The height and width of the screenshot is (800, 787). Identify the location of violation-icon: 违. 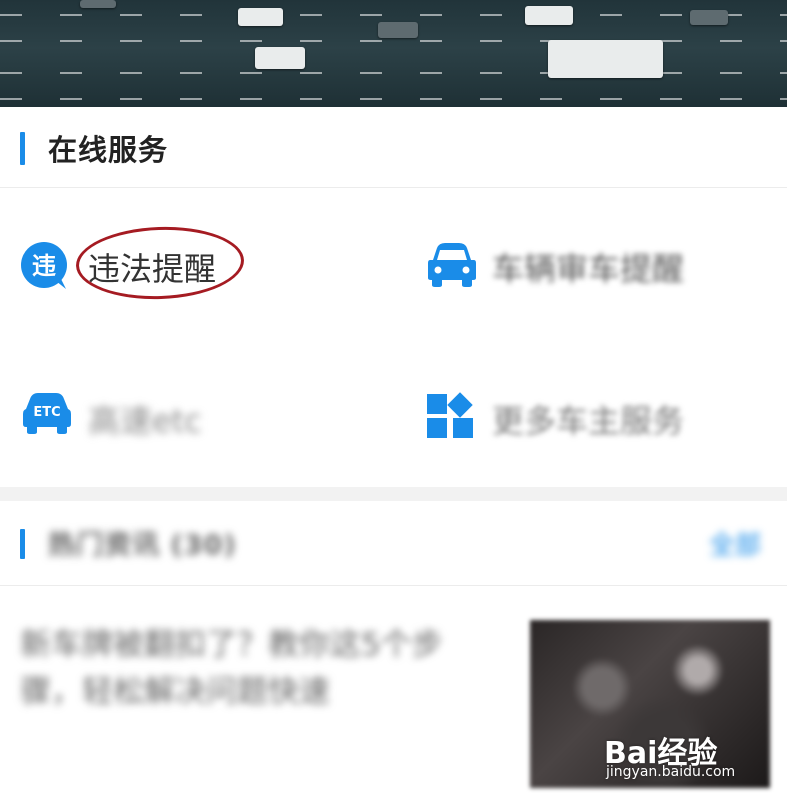
(44, 265).